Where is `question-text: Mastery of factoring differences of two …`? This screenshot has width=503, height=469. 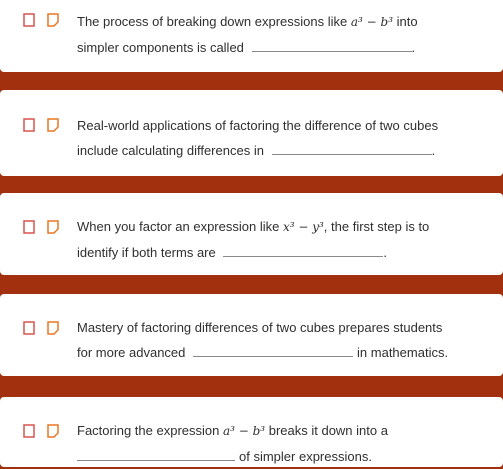 question-text: Mastery of factoring differences of two … is located at coordinates (282, 340).